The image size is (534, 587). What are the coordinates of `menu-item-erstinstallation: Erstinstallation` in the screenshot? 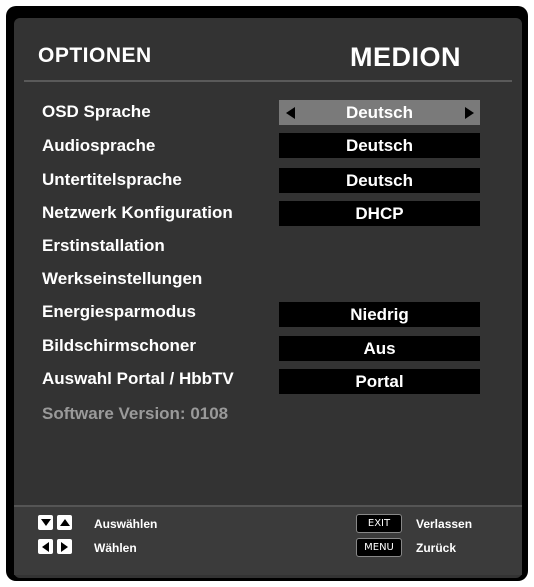 It's located at (103, 246).